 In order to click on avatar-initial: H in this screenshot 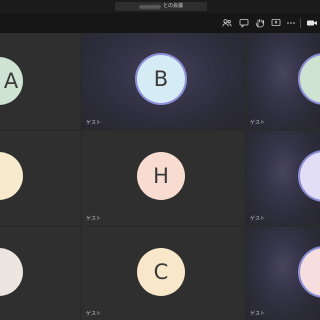, I will do `click(161, 176)`.